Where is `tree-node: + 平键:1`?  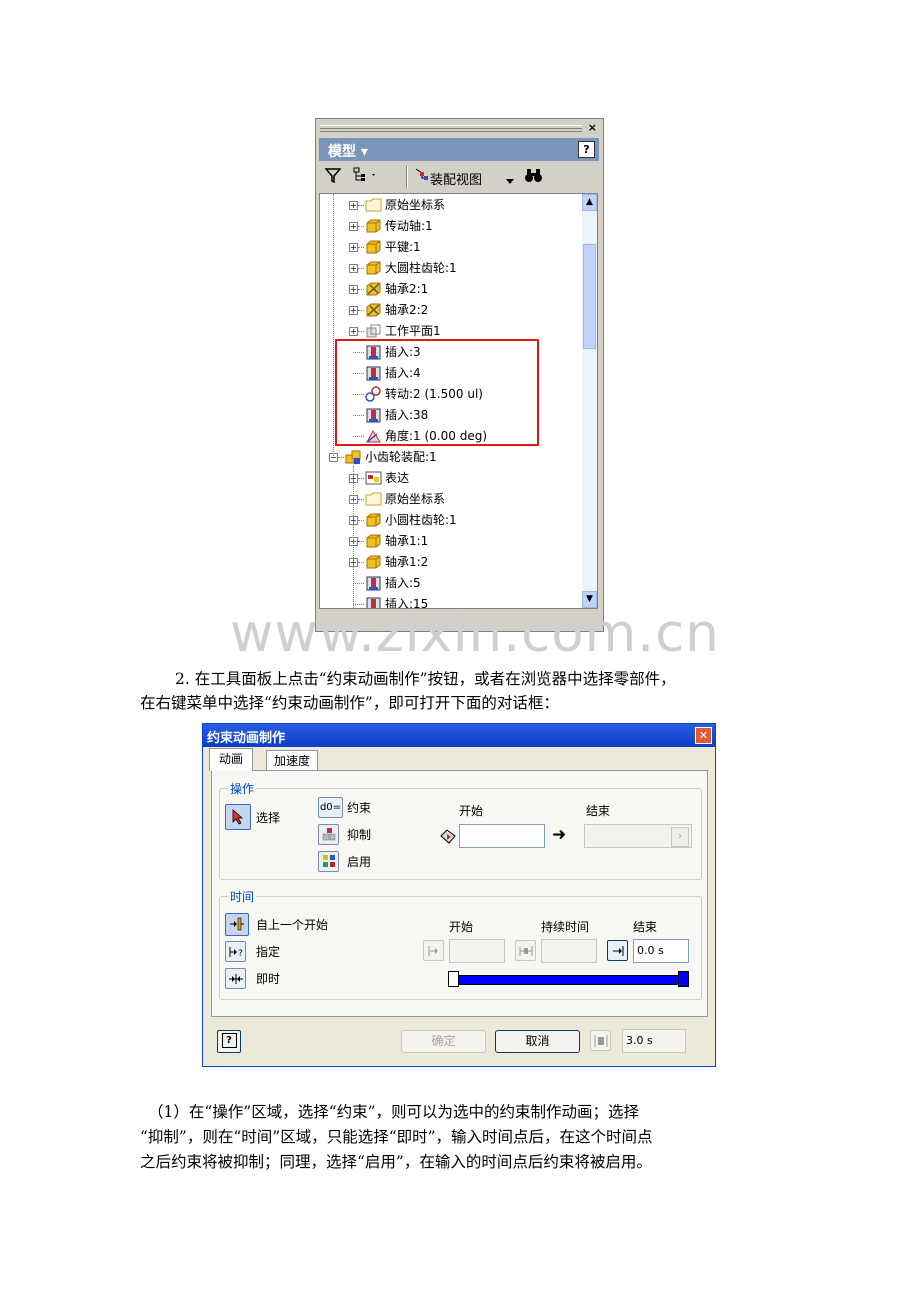
tree-node: + 平键:1 is located at coordinates (450, 247).